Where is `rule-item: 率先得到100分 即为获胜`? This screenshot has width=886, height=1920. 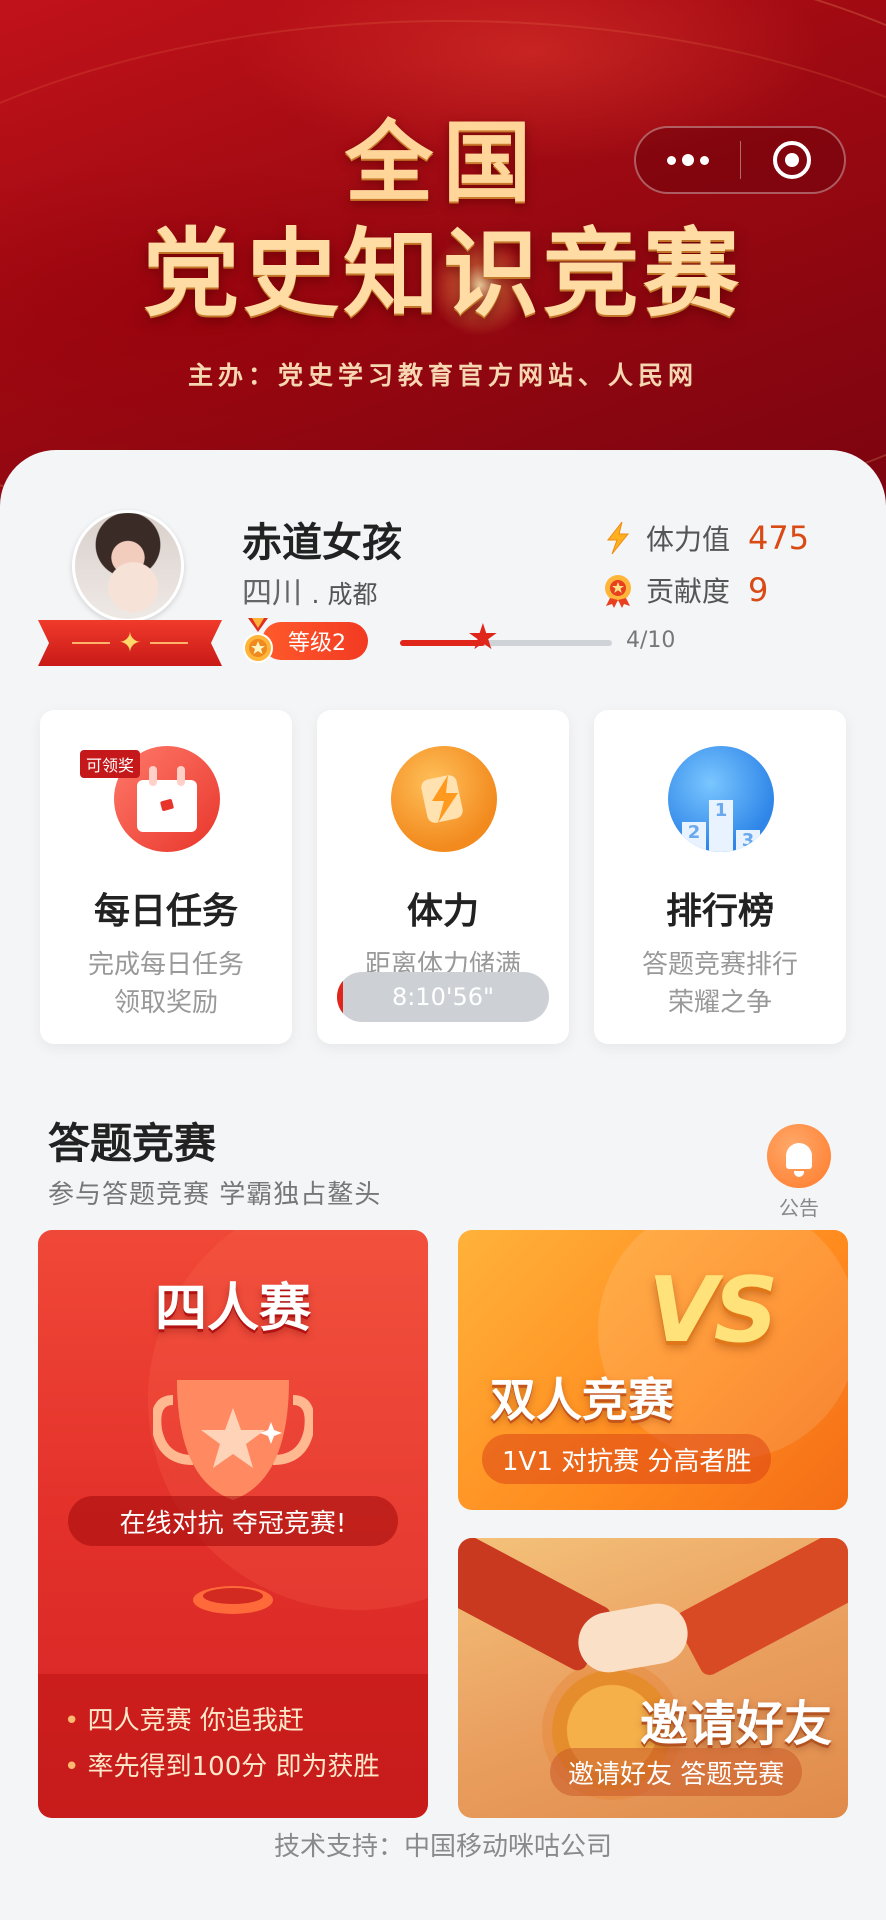
rule-item: 率先得到100分 即为获胜 is located at coordinates (246, 1767).